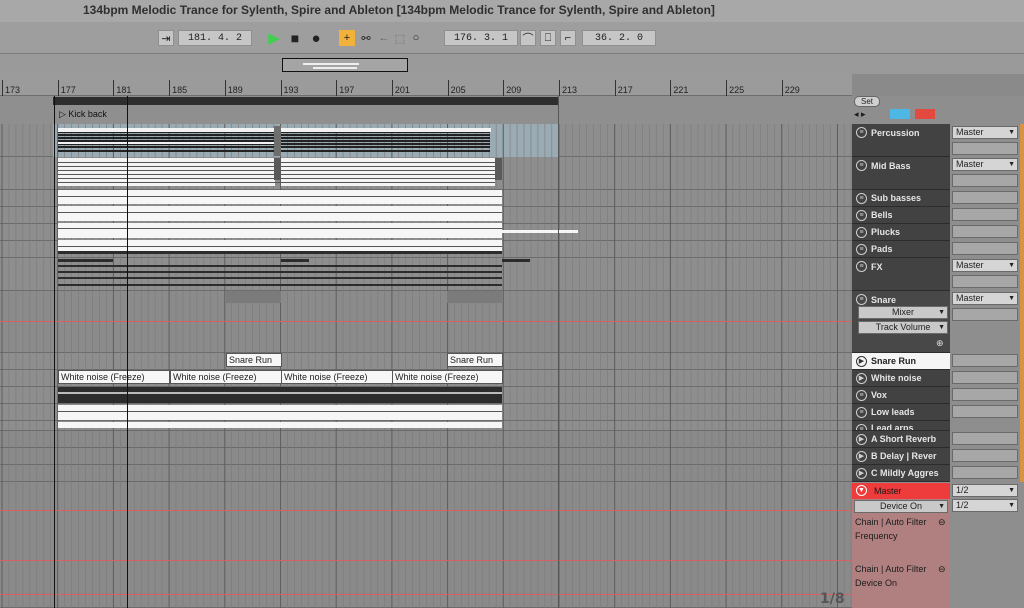 This screenshot has width=1024, height=608. What do you see at coordinates (901, 173) in the screenshot?
I see `track-mid-bass: ≡ Mid Bass` at bounding box center [901, 173].